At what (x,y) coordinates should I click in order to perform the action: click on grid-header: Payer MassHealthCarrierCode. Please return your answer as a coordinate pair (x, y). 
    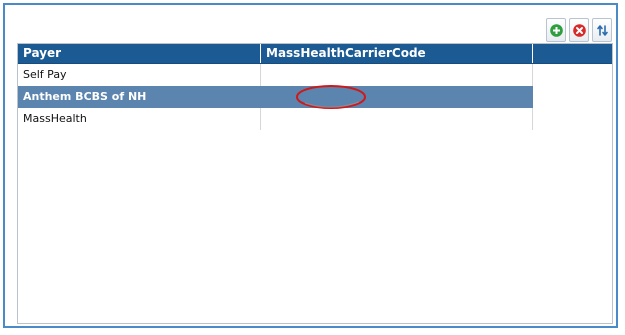
    Looking at the image, I should click on (315, 54).